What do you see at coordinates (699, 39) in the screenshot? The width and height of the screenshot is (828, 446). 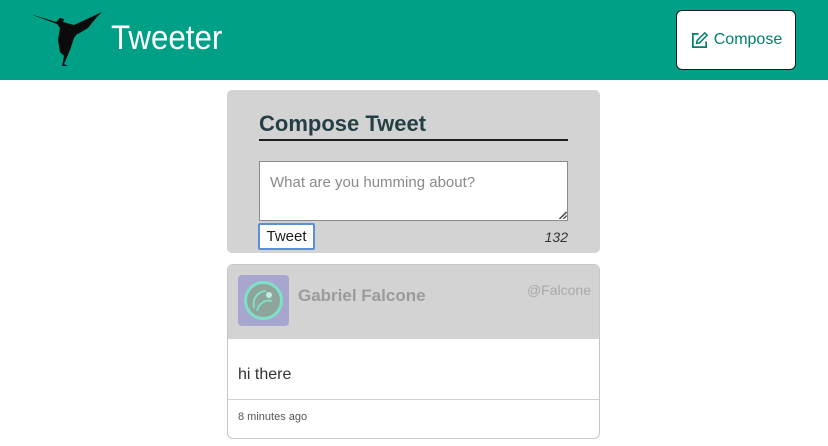 I see `edit-icon` at bounding box center [699, 39].